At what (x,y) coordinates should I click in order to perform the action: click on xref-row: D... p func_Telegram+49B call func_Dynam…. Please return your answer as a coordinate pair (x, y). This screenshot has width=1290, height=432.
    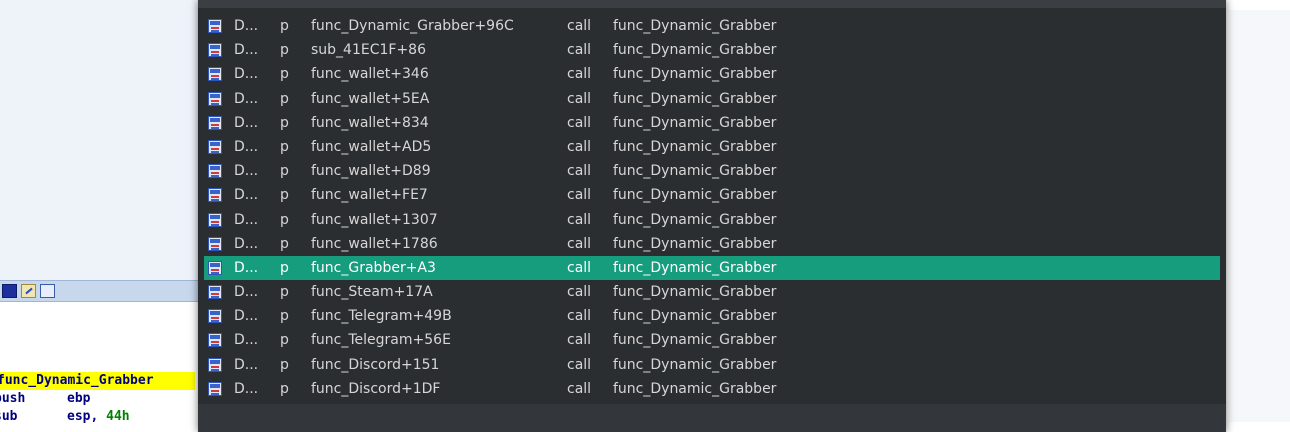
    Looking at the image, I should click on (712, 316).